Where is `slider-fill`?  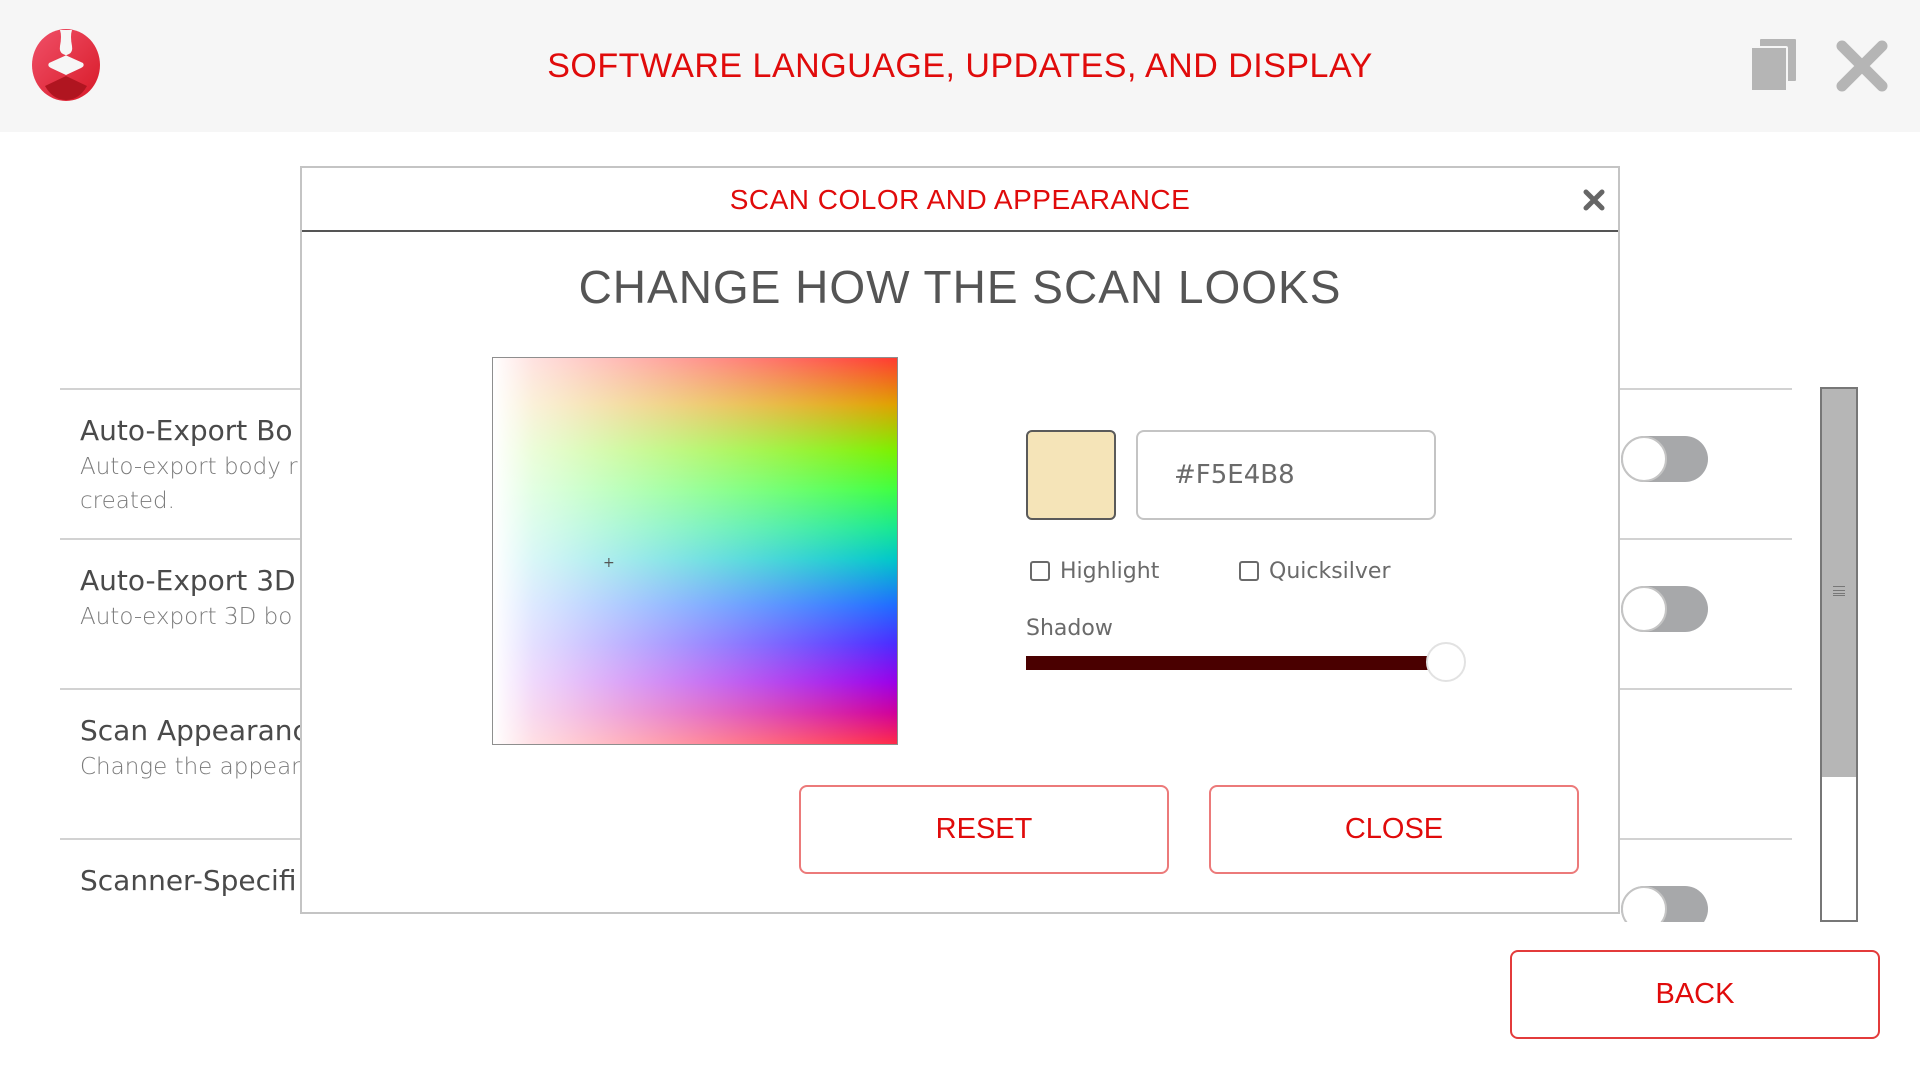 slider-fill is located at coordinates (1236, 663).